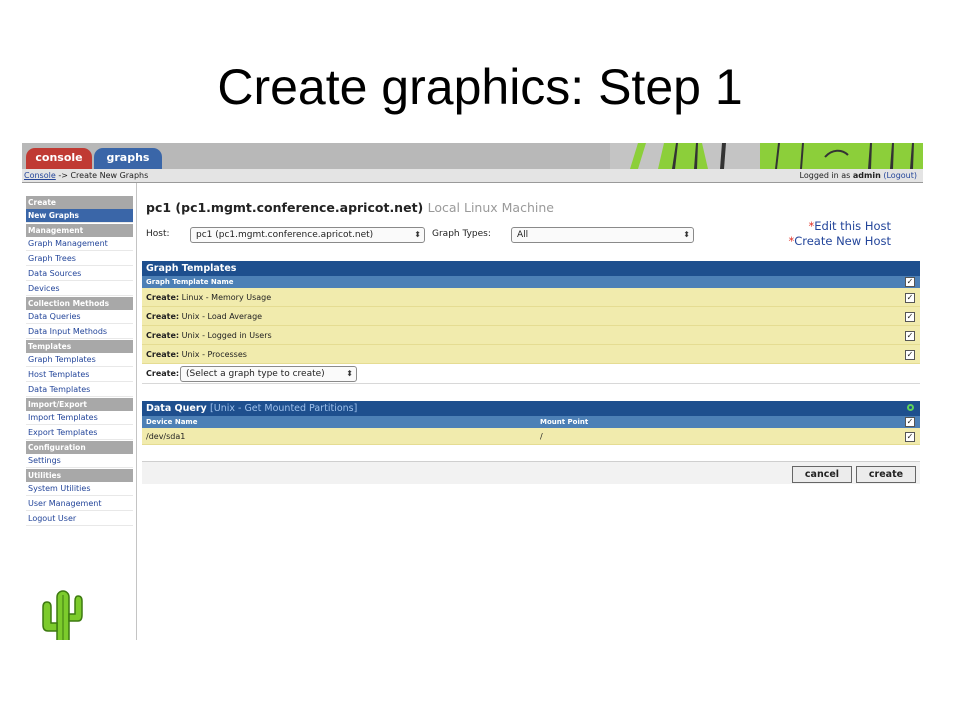  I want to click on login-prefix: Logged in as, so click(825, 175).